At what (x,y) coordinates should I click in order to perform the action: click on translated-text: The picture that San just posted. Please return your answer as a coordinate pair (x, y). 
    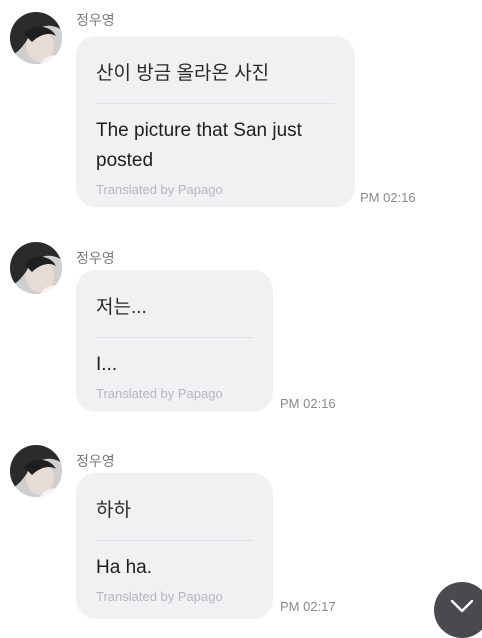
    Looking at the image, I should click on (199, 145).